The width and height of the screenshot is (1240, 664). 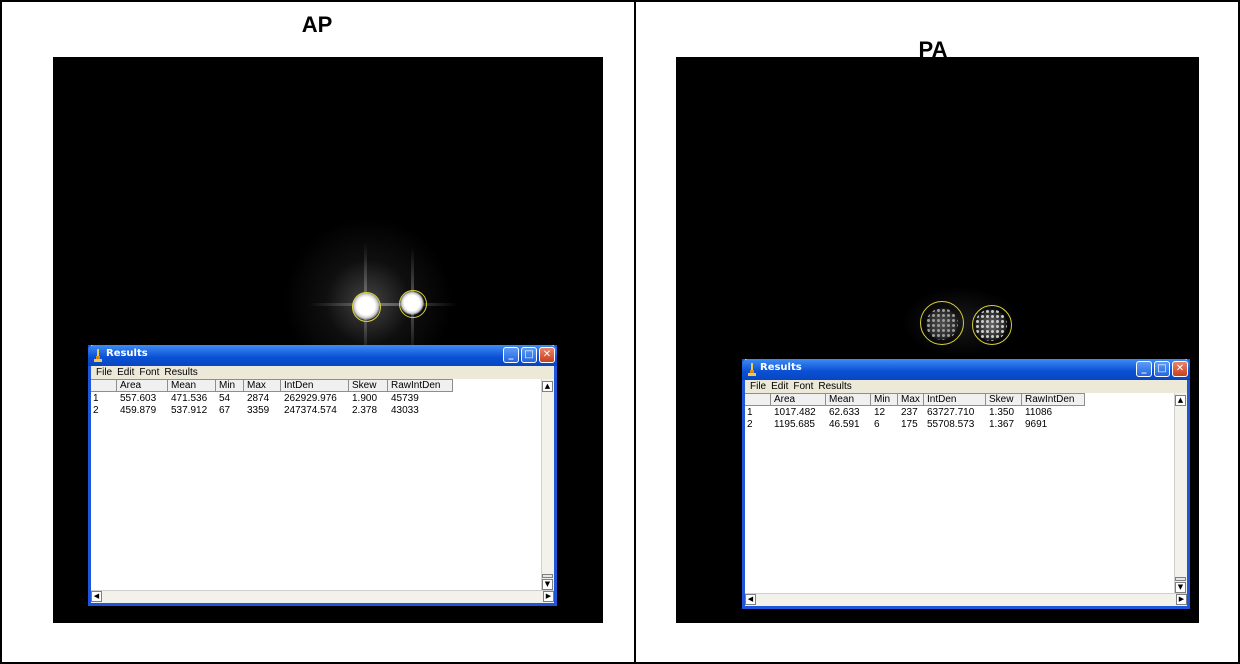 I want to click on pa-vertical-scrollbar: ▲ ▼, so click(x=1180, y=493).